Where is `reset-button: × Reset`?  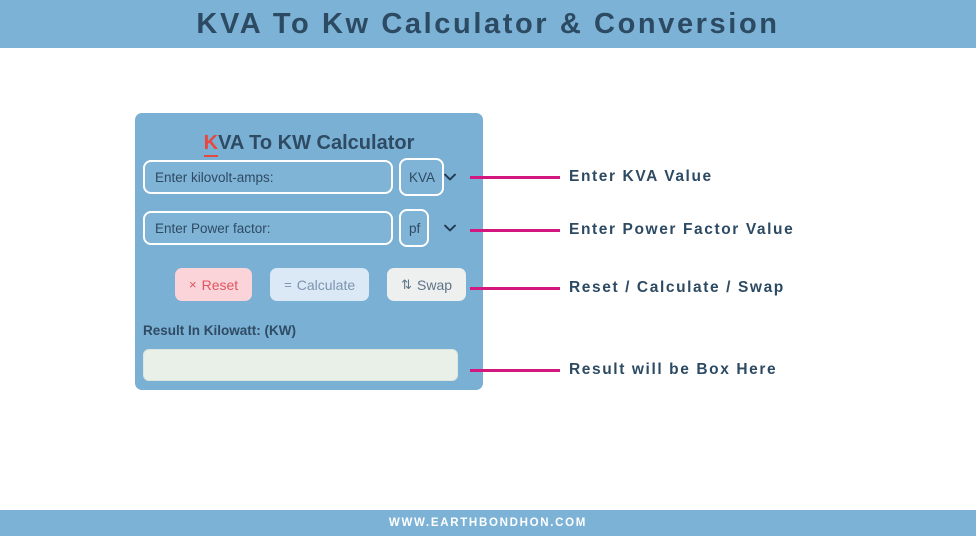 reset-button: × Reset is located at coordinates (214, 284).